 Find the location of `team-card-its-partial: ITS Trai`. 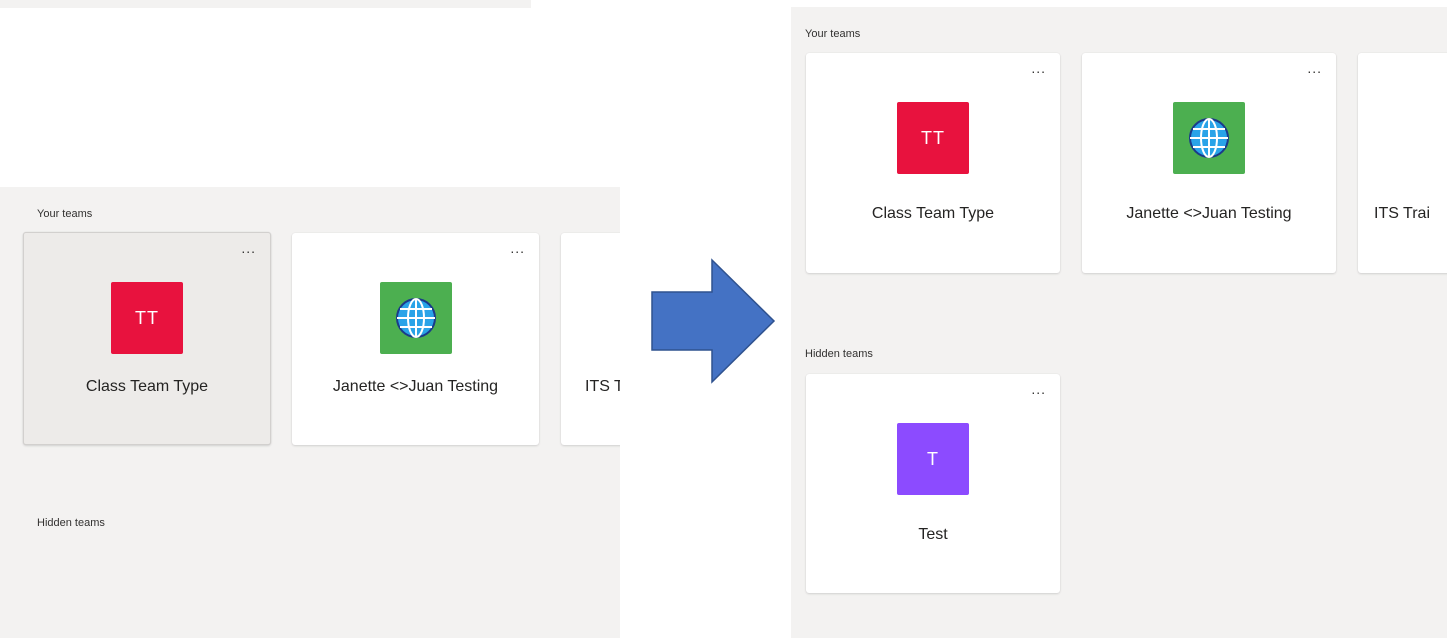

team-card-its-partial: ITS Trai is located at coordinates (1402, 163).